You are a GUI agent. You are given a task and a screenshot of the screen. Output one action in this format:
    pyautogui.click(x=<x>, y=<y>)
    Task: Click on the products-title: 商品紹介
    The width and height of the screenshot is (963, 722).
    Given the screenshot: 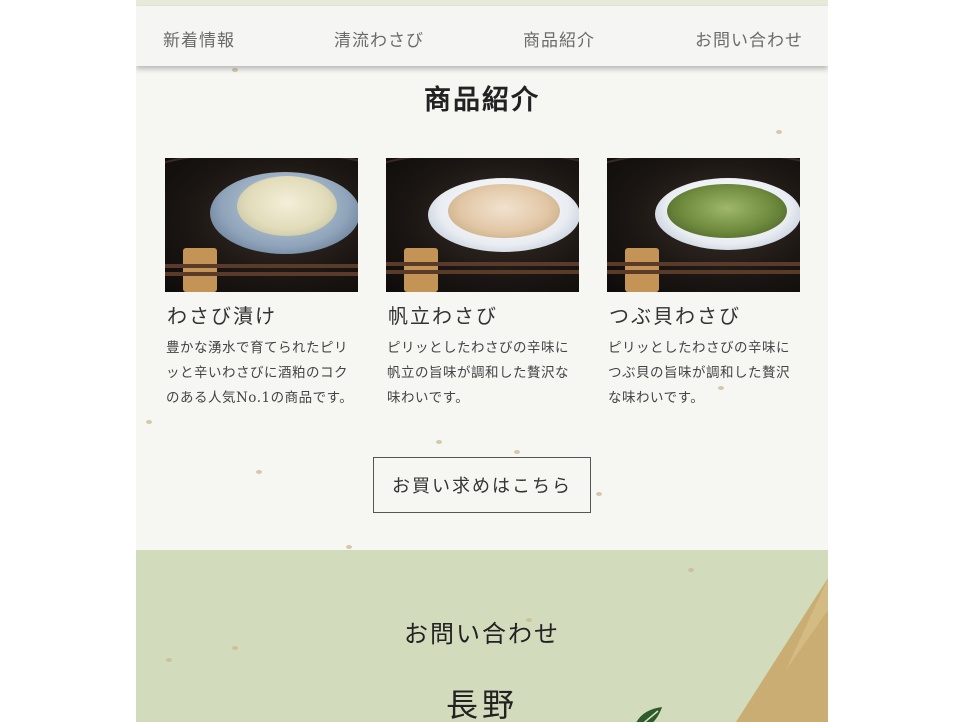 What is the action you would take?
    pyautogui.click(x=482, y=100)
    